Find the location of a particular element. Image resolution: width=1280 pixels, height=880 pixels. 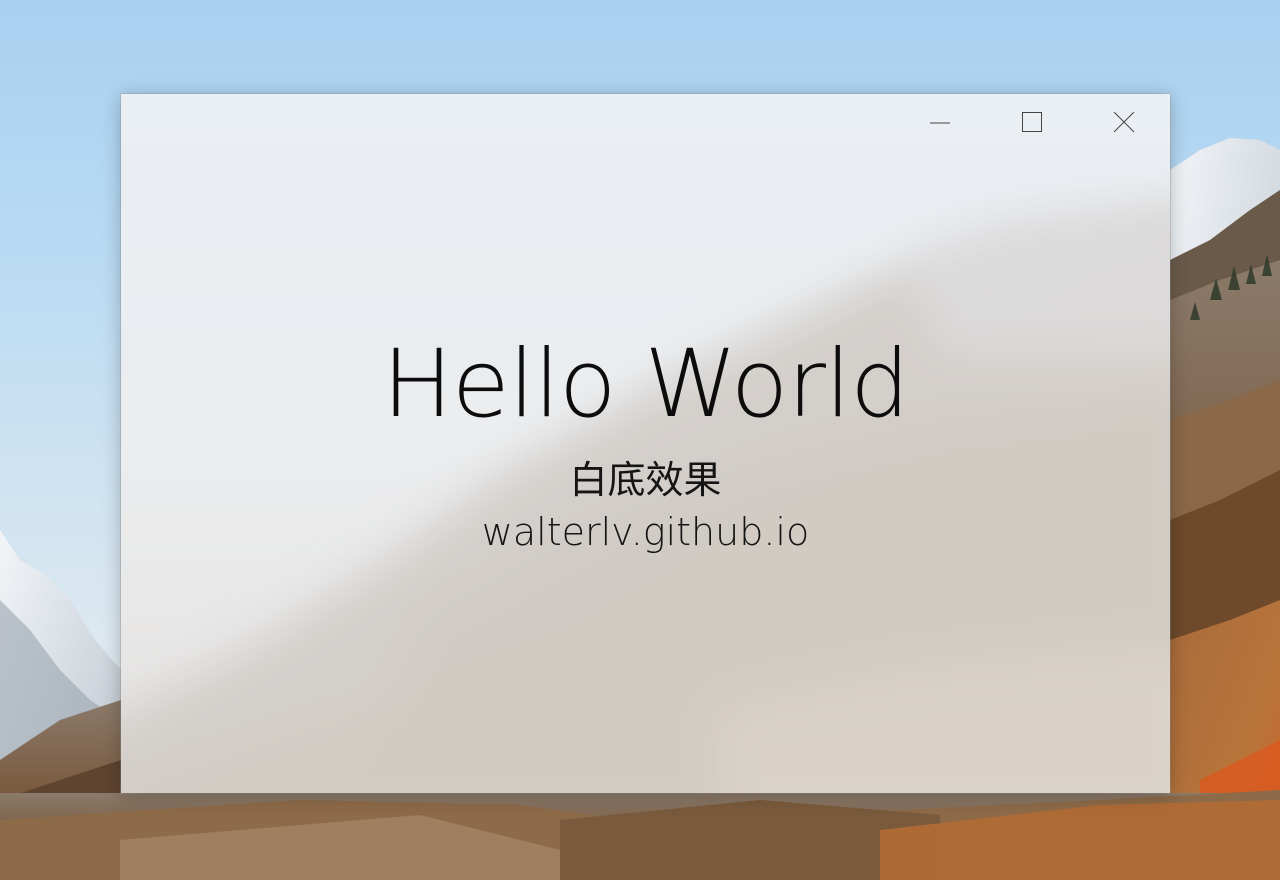

heading-text: Hello World is located at coordinates (646, 384).